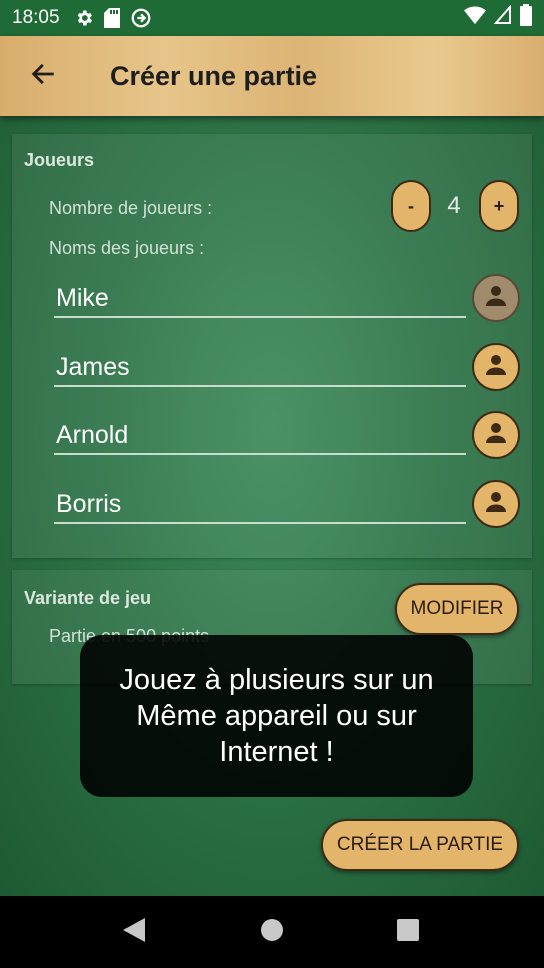 The image size is (544, 968). What do you see at coordinates (127, 248) in the screenshot?
I see `player-names-label: Noms des joueurs :` at bounding box center [127, 248].